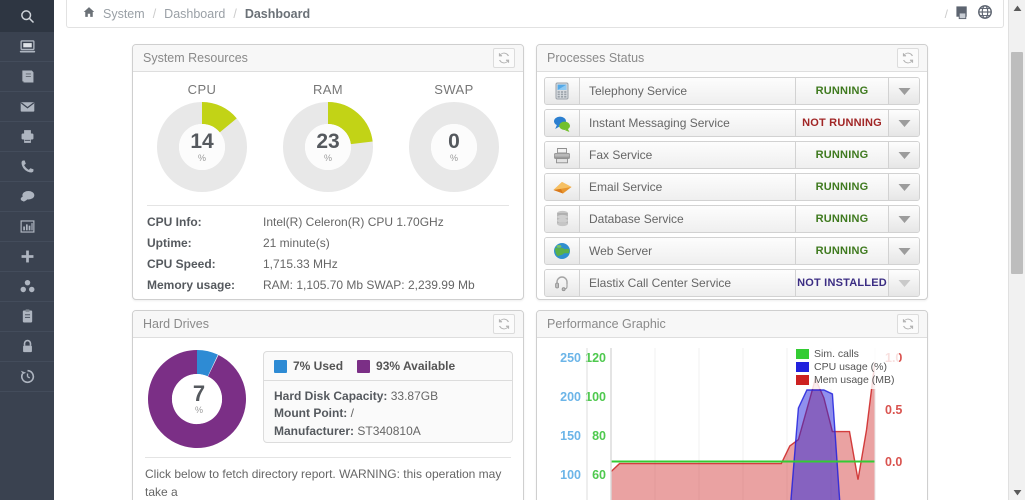 Image resolution: width=1025 pixels, height=500 pixels. I want to click on fact-value: ST340810A, so click(389, 430).